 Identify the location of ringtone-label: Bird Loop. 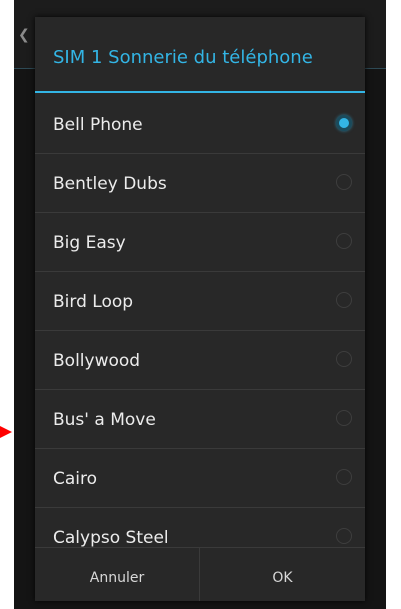
(93, 302).